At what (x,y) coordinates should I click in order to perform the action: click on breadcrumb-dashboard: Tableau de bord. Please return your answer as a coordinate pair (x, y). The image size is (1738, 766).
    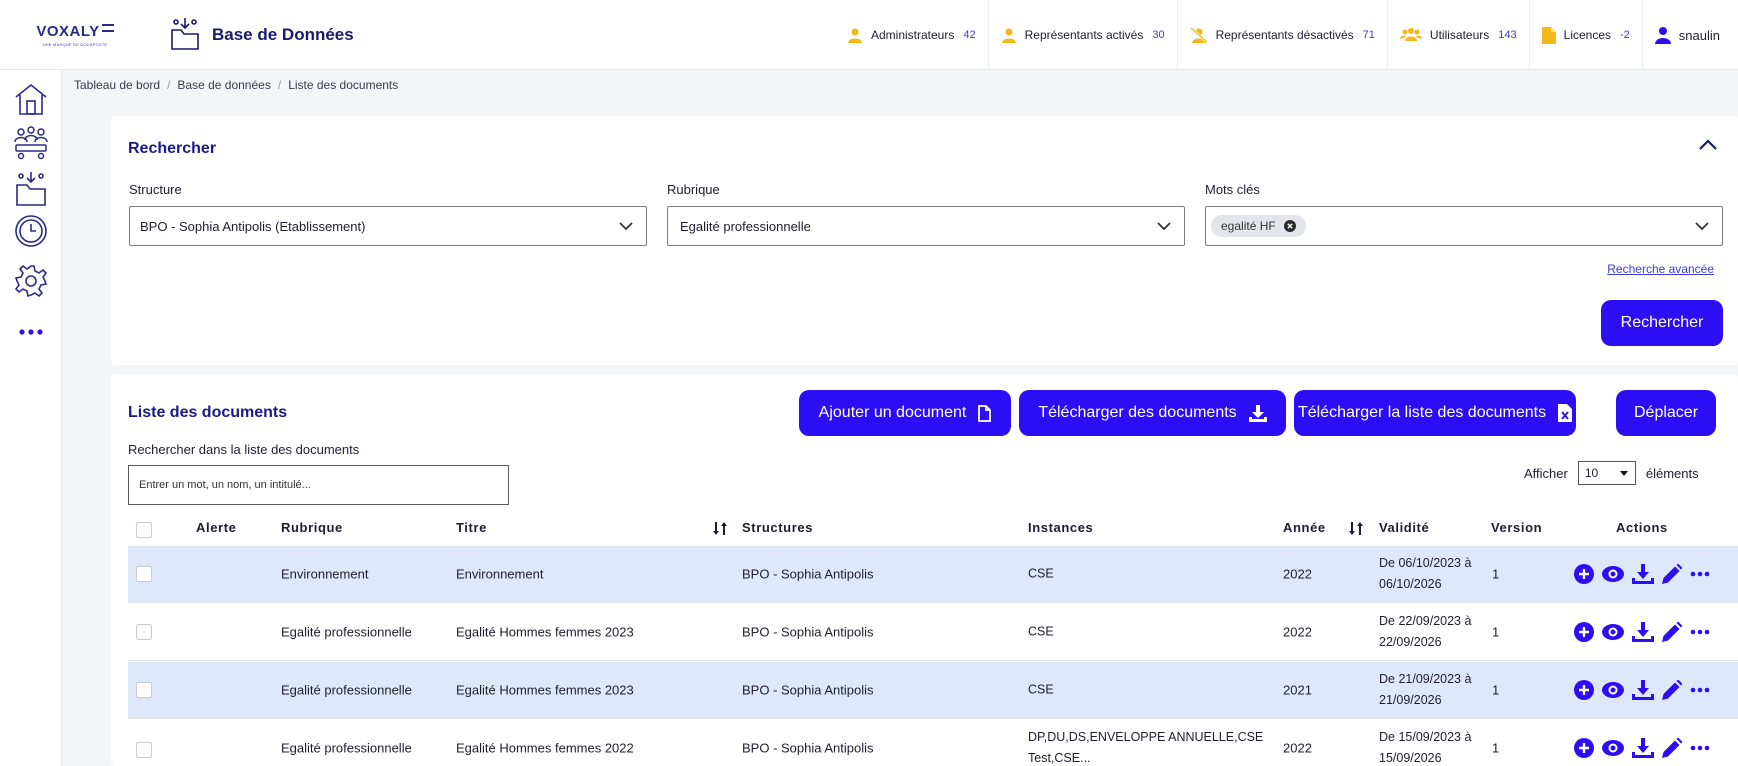
    Looking at the image, I should click on (117, 85).